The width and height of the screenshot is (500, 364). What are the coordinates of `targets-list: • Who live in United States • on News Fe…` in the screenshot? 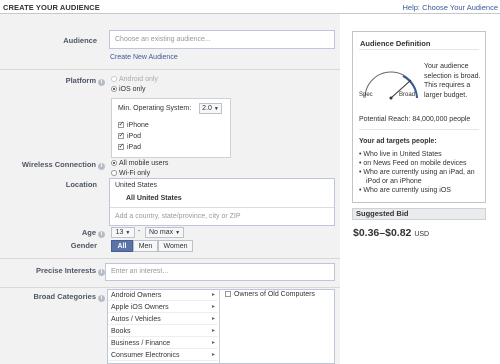 It's located at (420, 172).